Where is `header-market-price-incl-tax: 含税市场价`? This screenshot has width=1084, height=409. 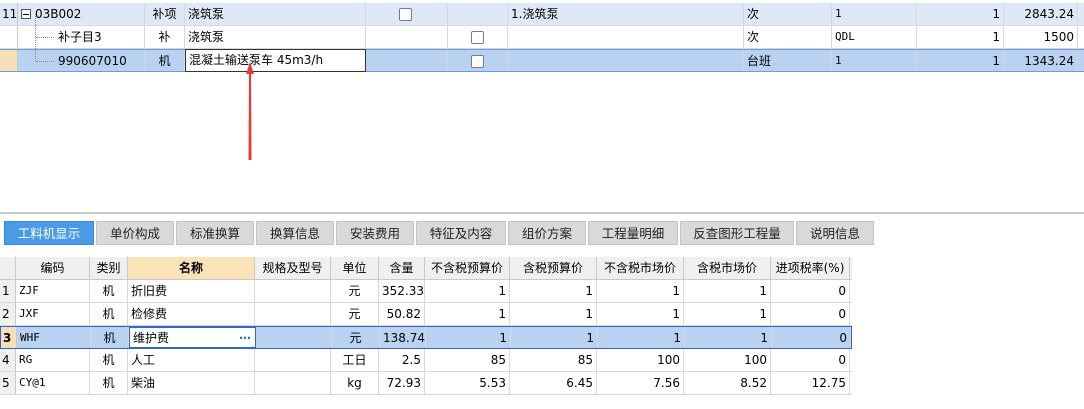 header-market-price-incl-tax: 含税市场价 is located at coordinates (727, 268).